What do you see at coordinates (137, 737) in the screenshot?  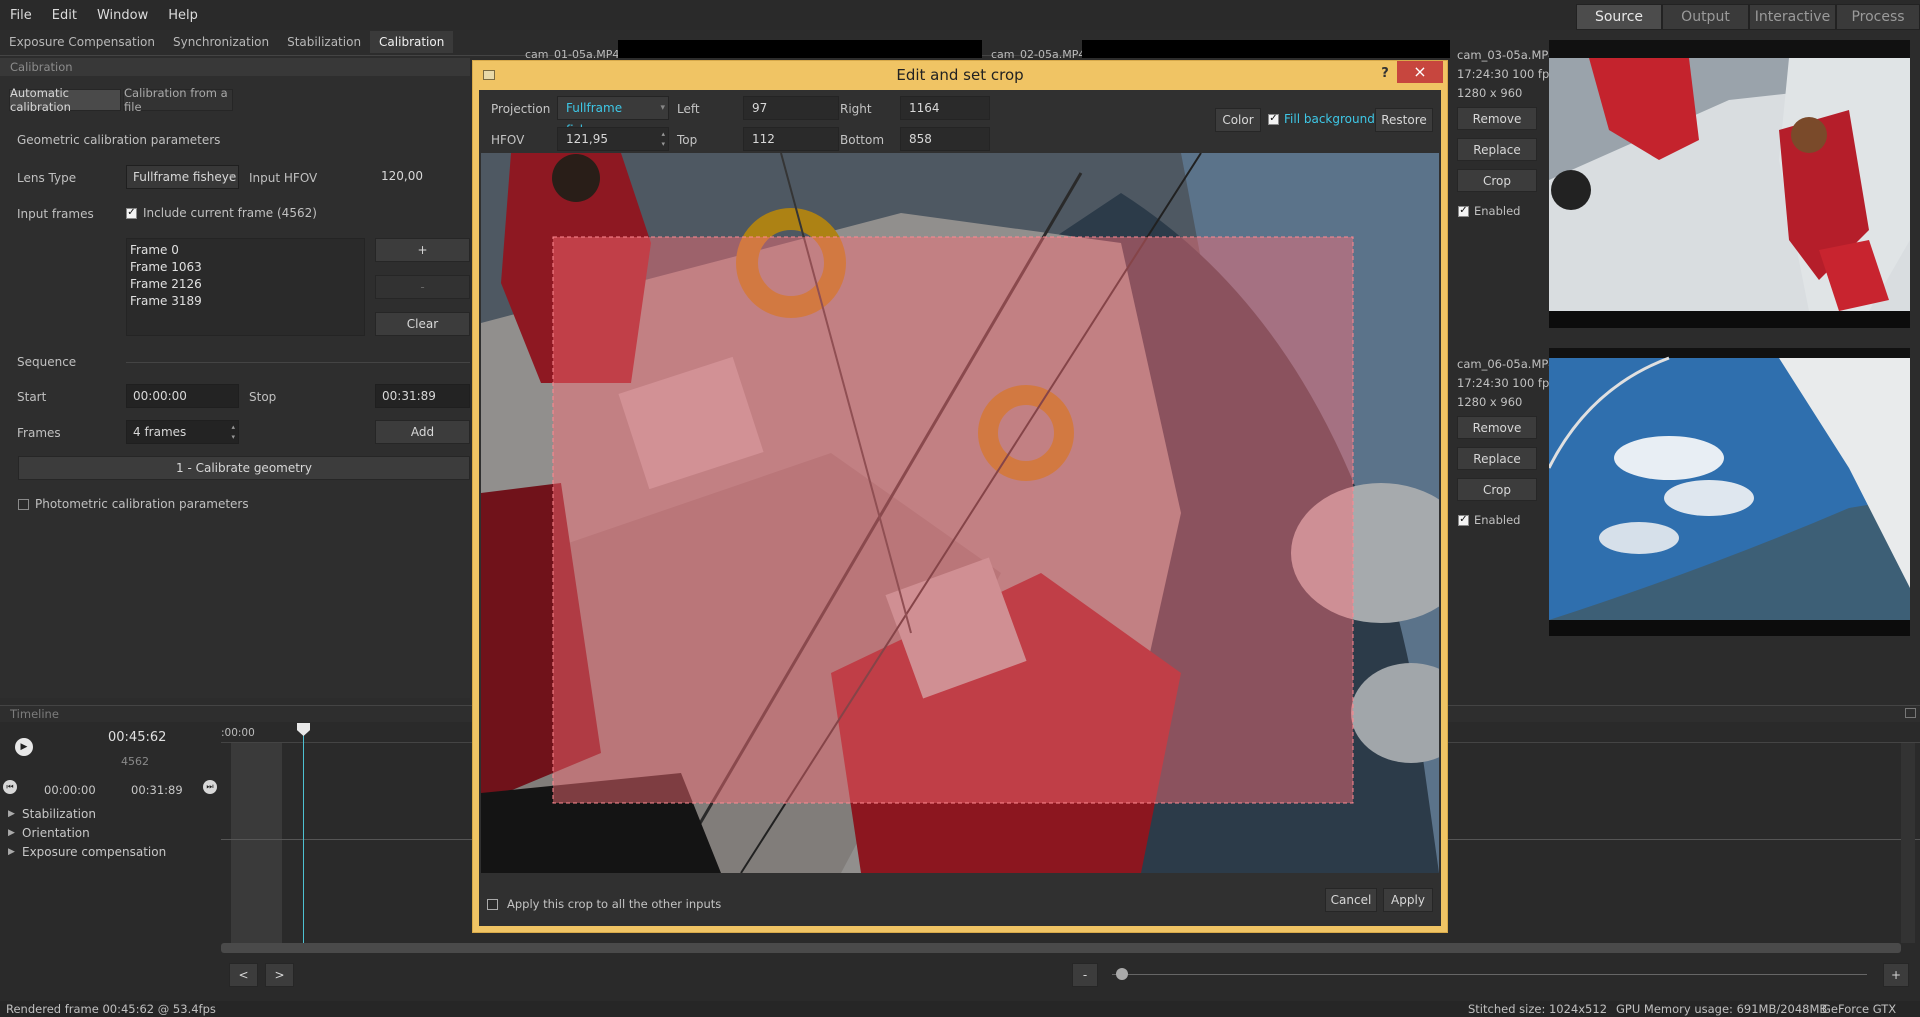 I see `current-time: 00:45:62` at bounding box center [137, 737].